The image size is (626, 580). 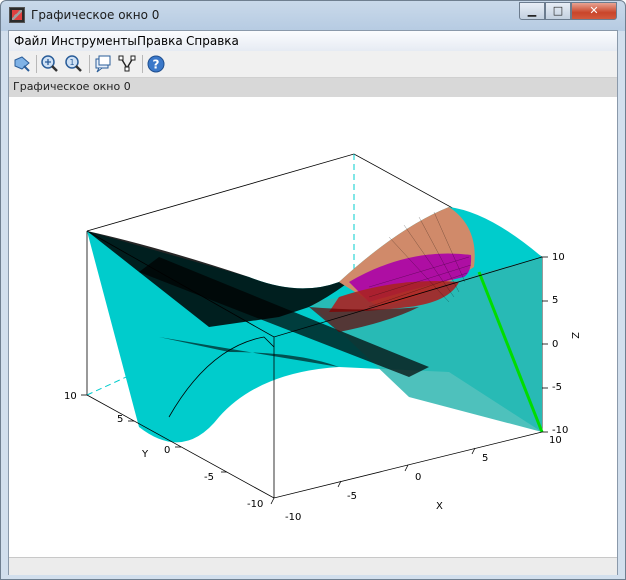 I want to click on y-tick-label: 10, so click(x=70, y=396).